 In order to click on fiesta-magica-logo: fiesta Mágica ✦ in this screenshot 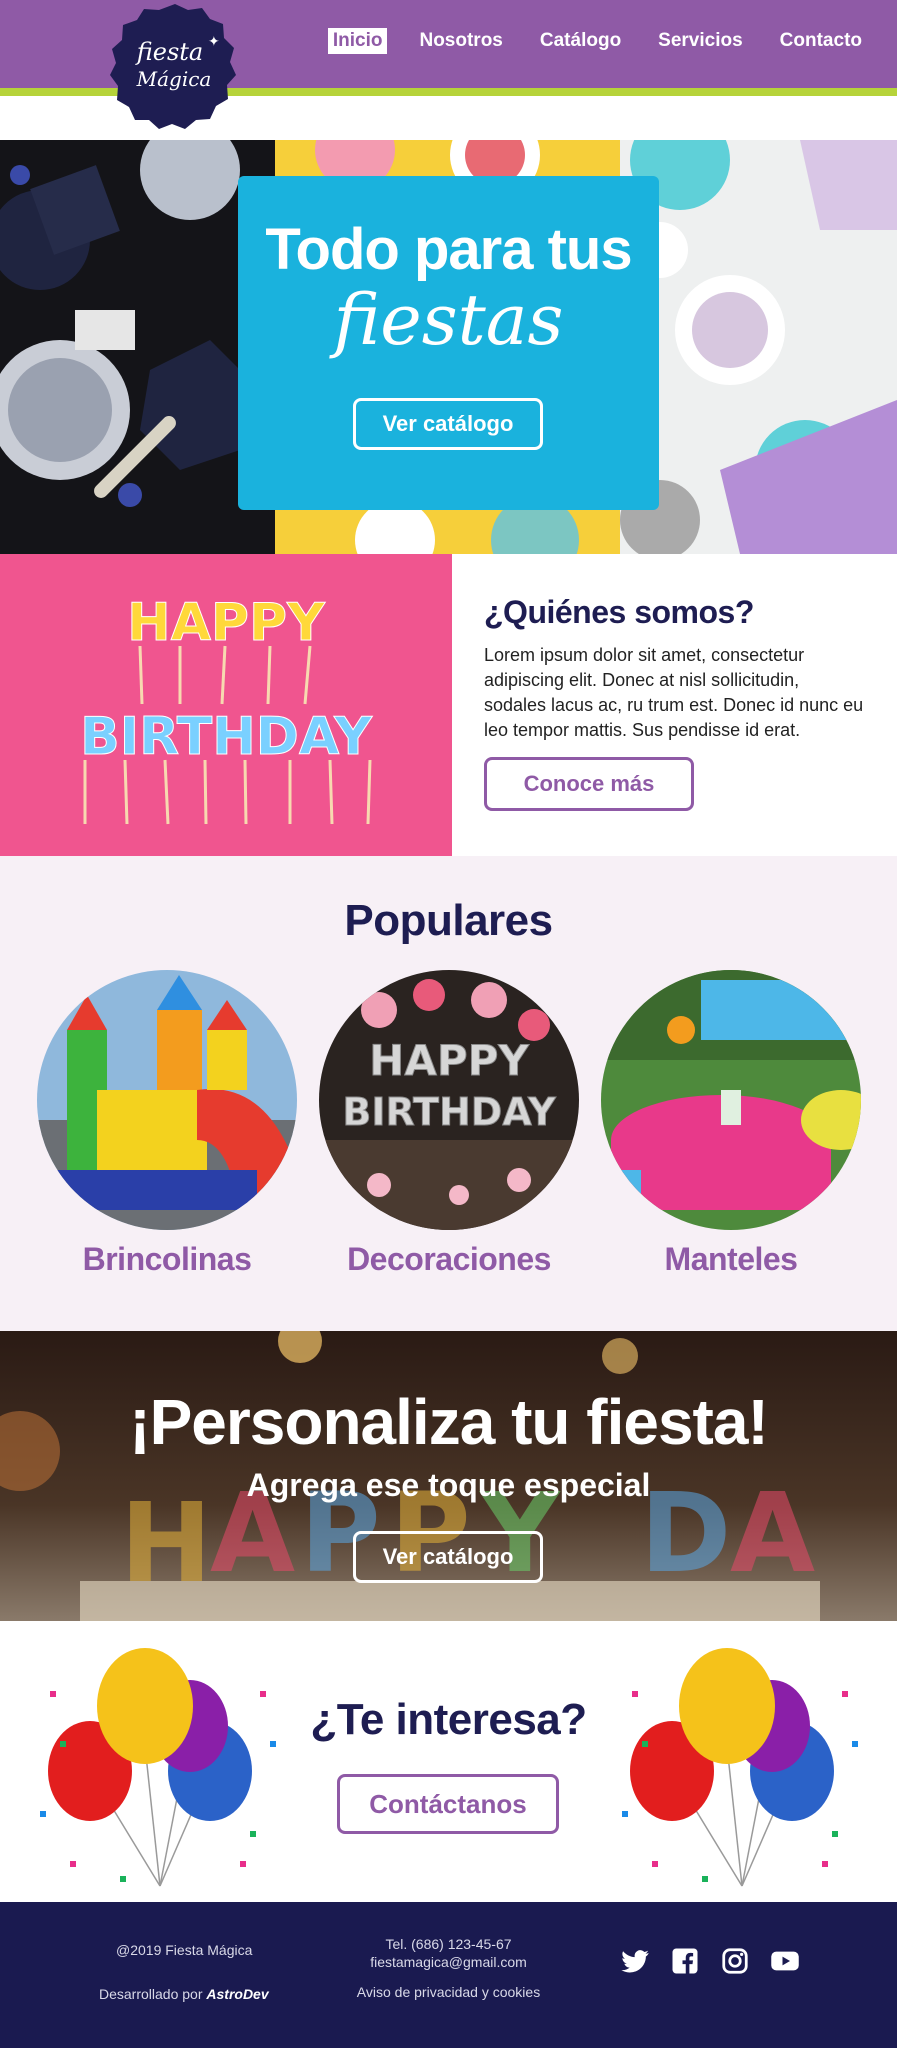, I will do `click(175, 66)`.